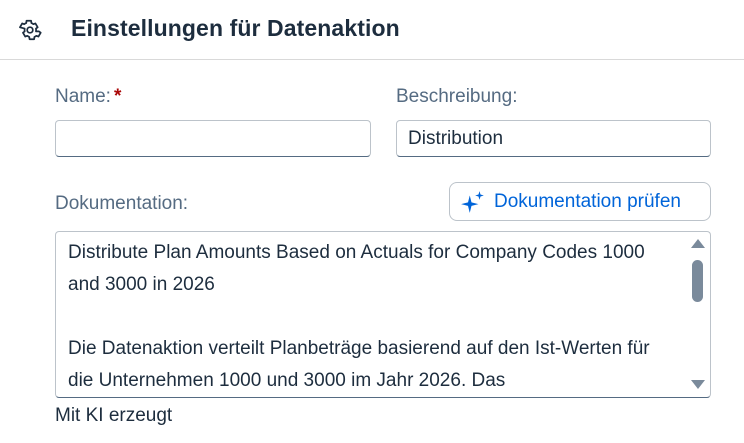 This screenshot has width=744, height=443. What do you see at coordinates (698, 384) in the screenshot?
I see `scroll-down-arrow-icon` at bounding box center [698, 384].